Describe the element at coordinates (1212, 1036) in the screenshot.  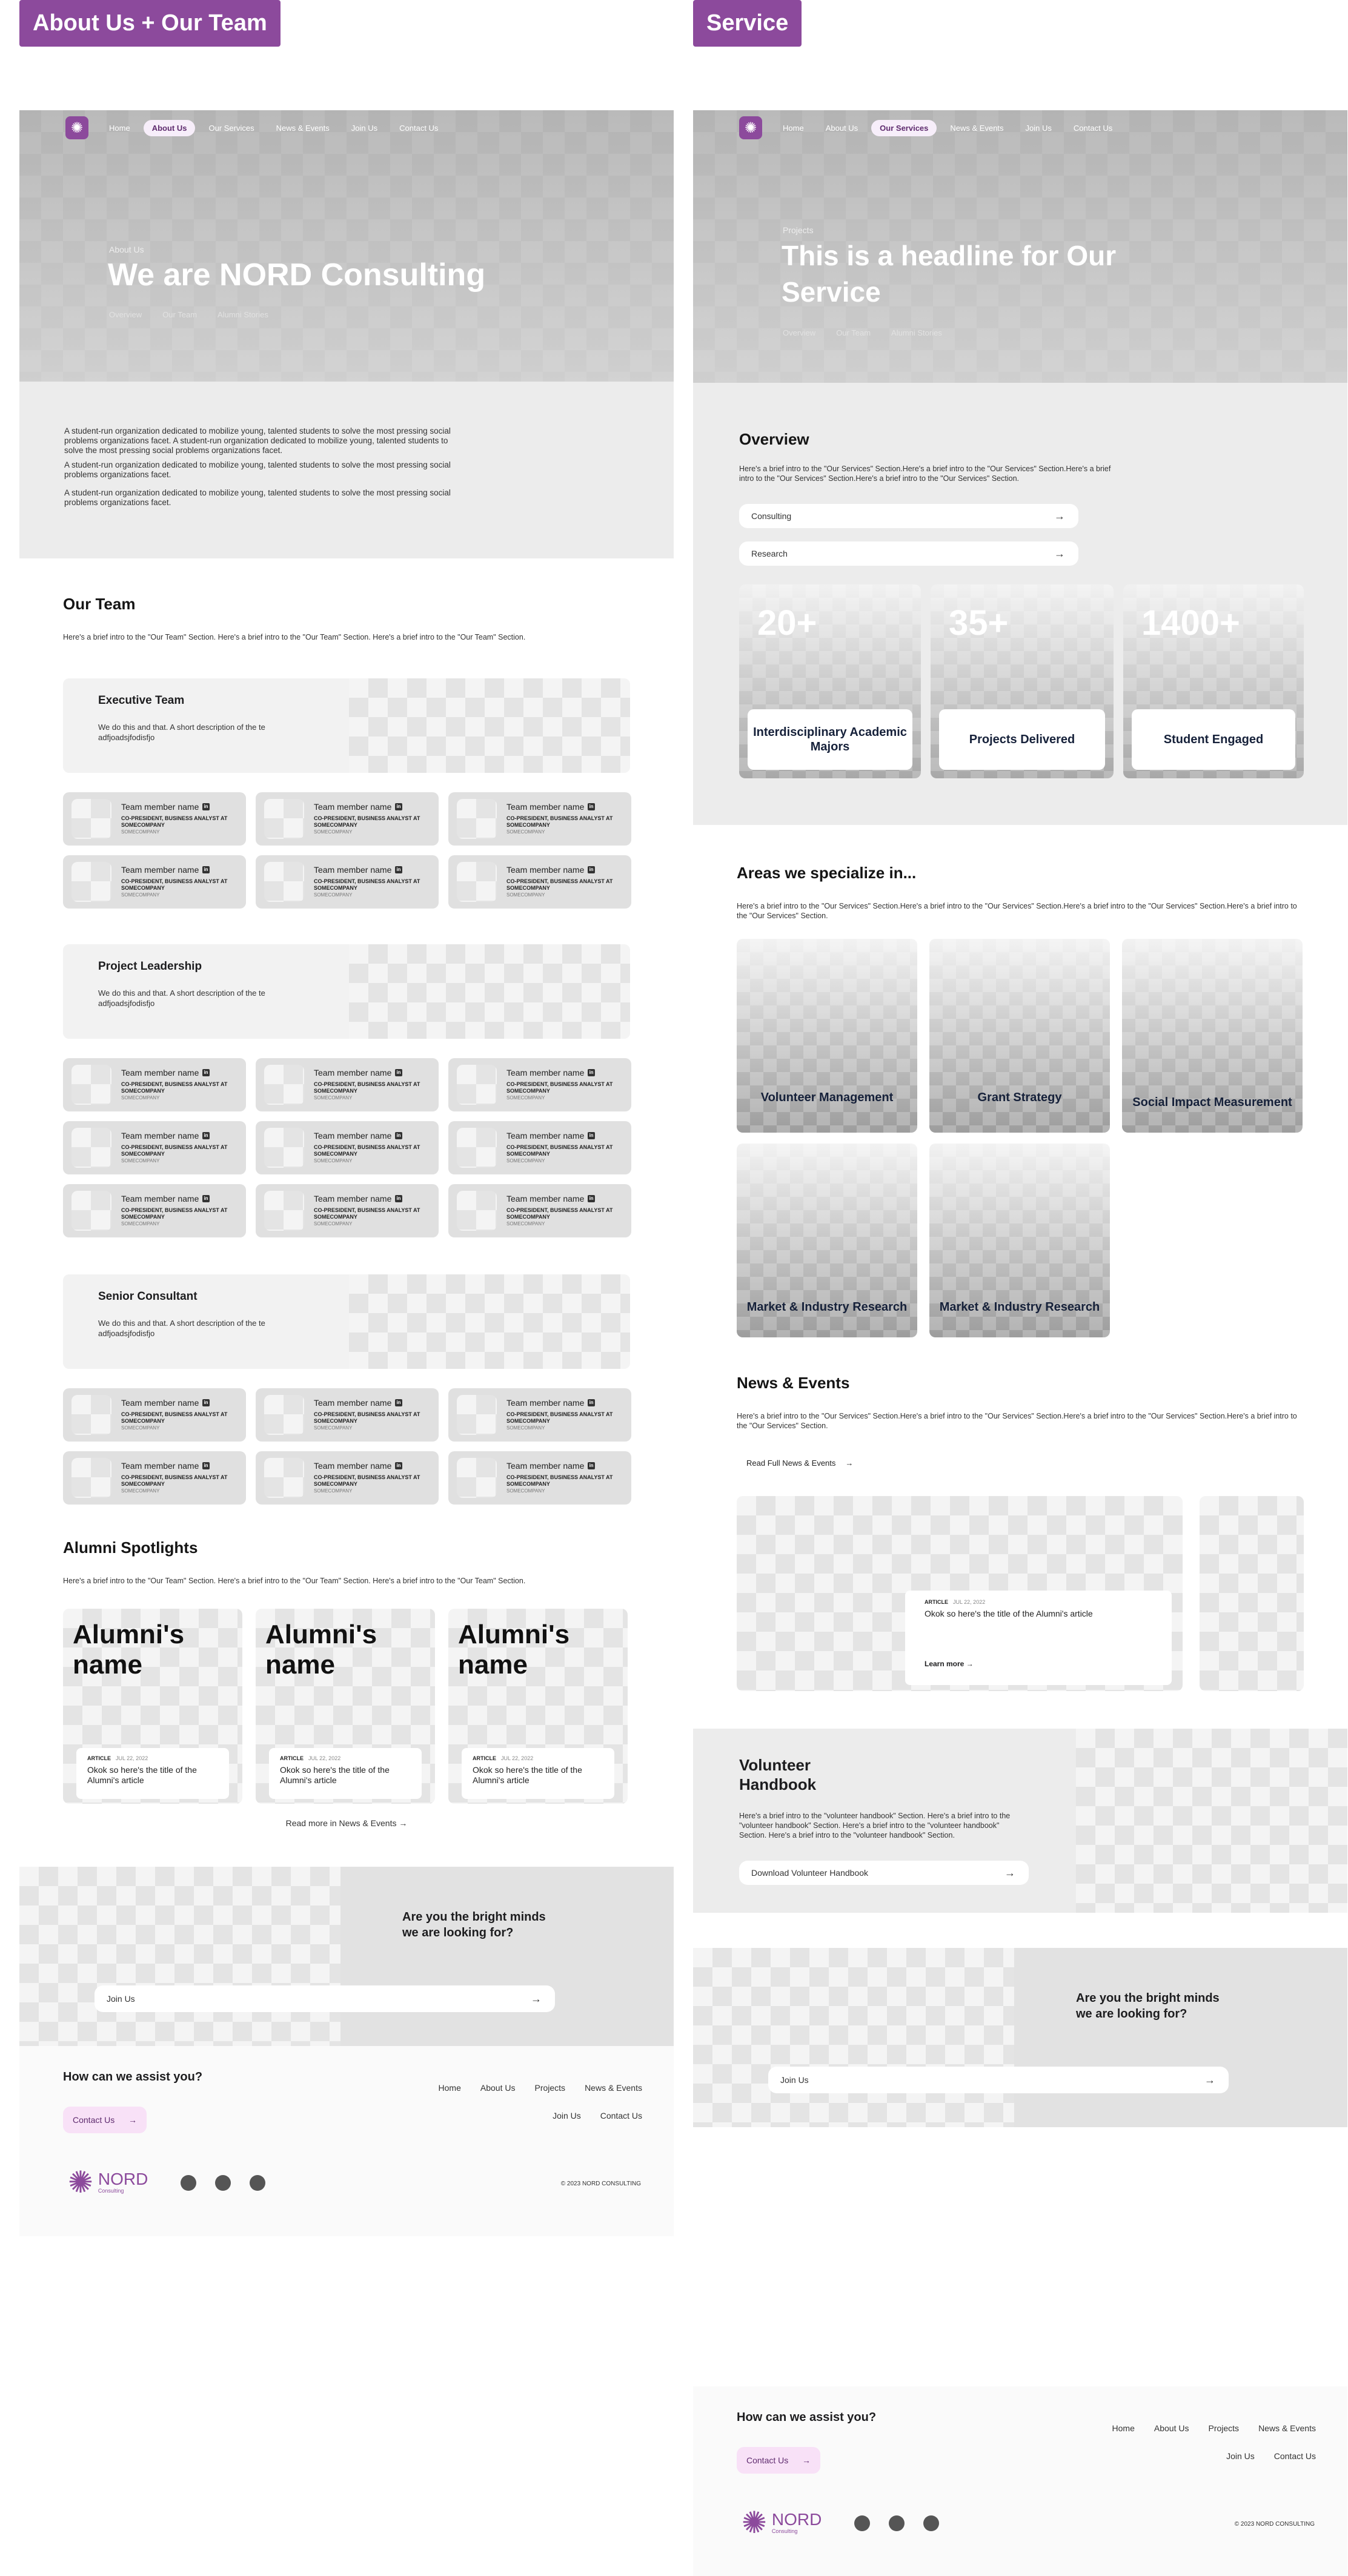
I see `area-card: Social Impact Measurement` at that location.